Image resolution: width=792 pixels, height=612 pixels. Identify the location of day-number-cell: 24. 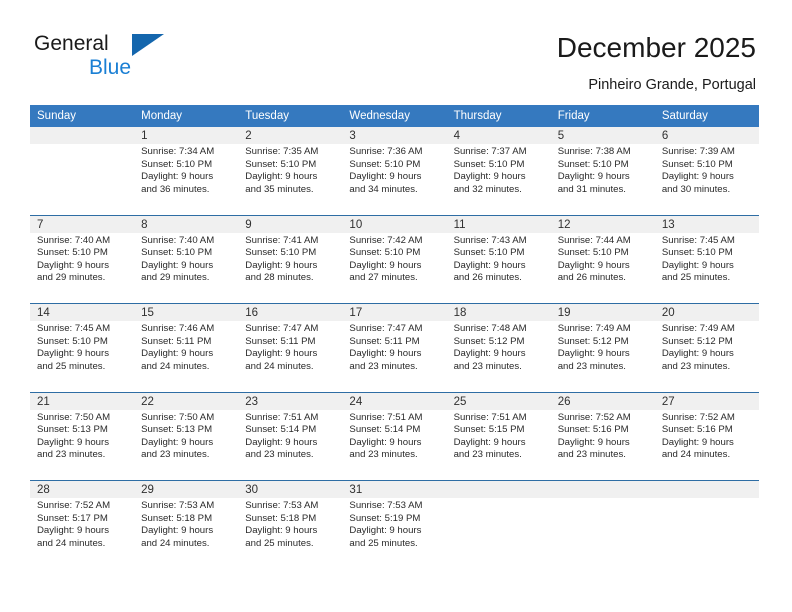
(394, 401).